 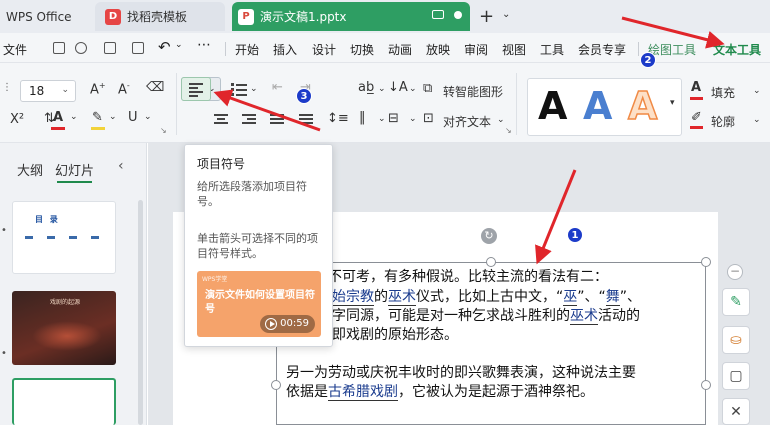 I want to click on step-marker-3: 3, so click(x=304, y=96).